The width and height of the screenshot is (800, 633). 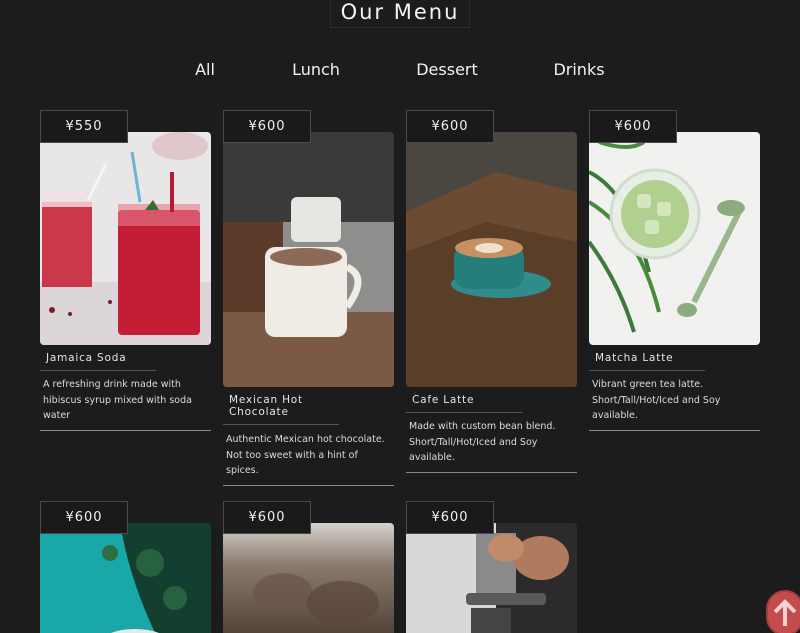 What do you see at coordinates (647, 361) in the screenshot?
I see `menu-item-name: Matcha Latte` at bounding box center [647, 361].